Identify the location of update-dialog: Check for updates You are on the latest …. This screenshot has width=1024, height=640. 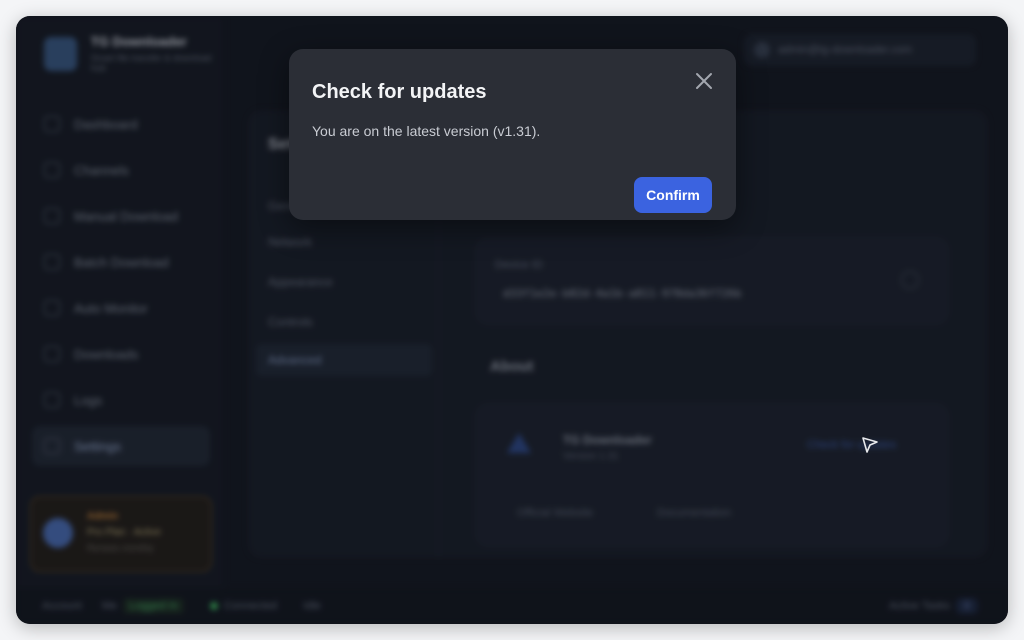
(512, 134).